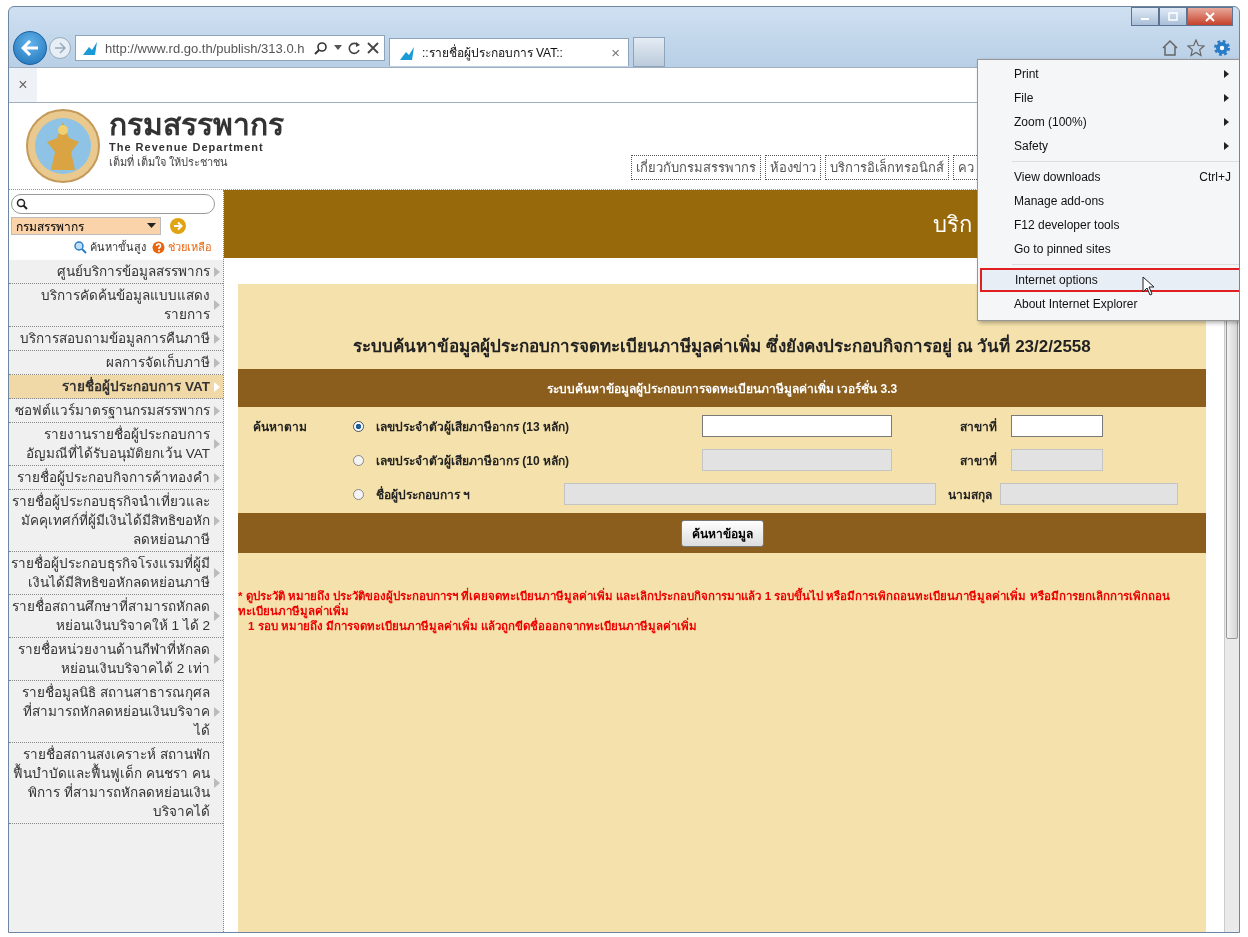 This screenshot has height=937, width=1248. What do you see at coordinates (116, 712) in the screenshot?
I see `sidebar-menu-item: รายชื่อมูลนิธิ สถานสาธารณกุศล ที่สามารถหักลดหย่อนเงินบริจาคได้` at bounding box center [116, 712].